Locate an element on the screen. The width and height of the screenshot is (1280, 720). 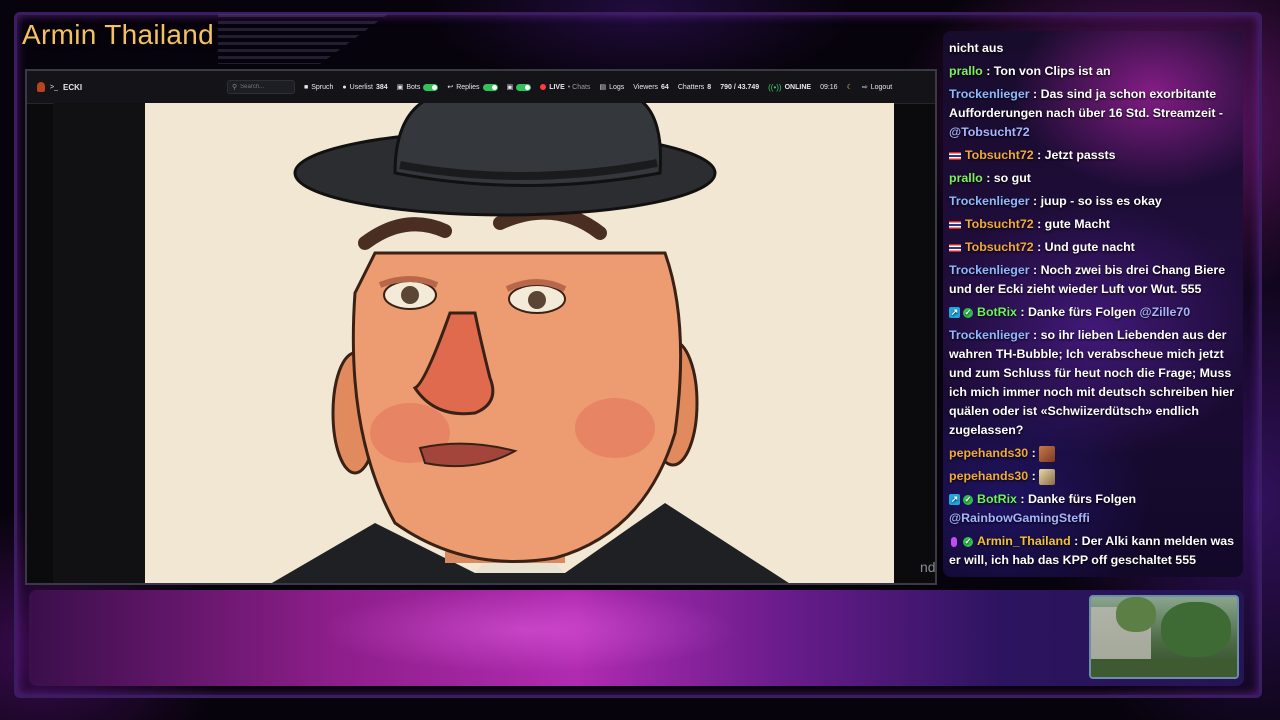
moon-icon: ☾ is located at coordinates (849, 87).